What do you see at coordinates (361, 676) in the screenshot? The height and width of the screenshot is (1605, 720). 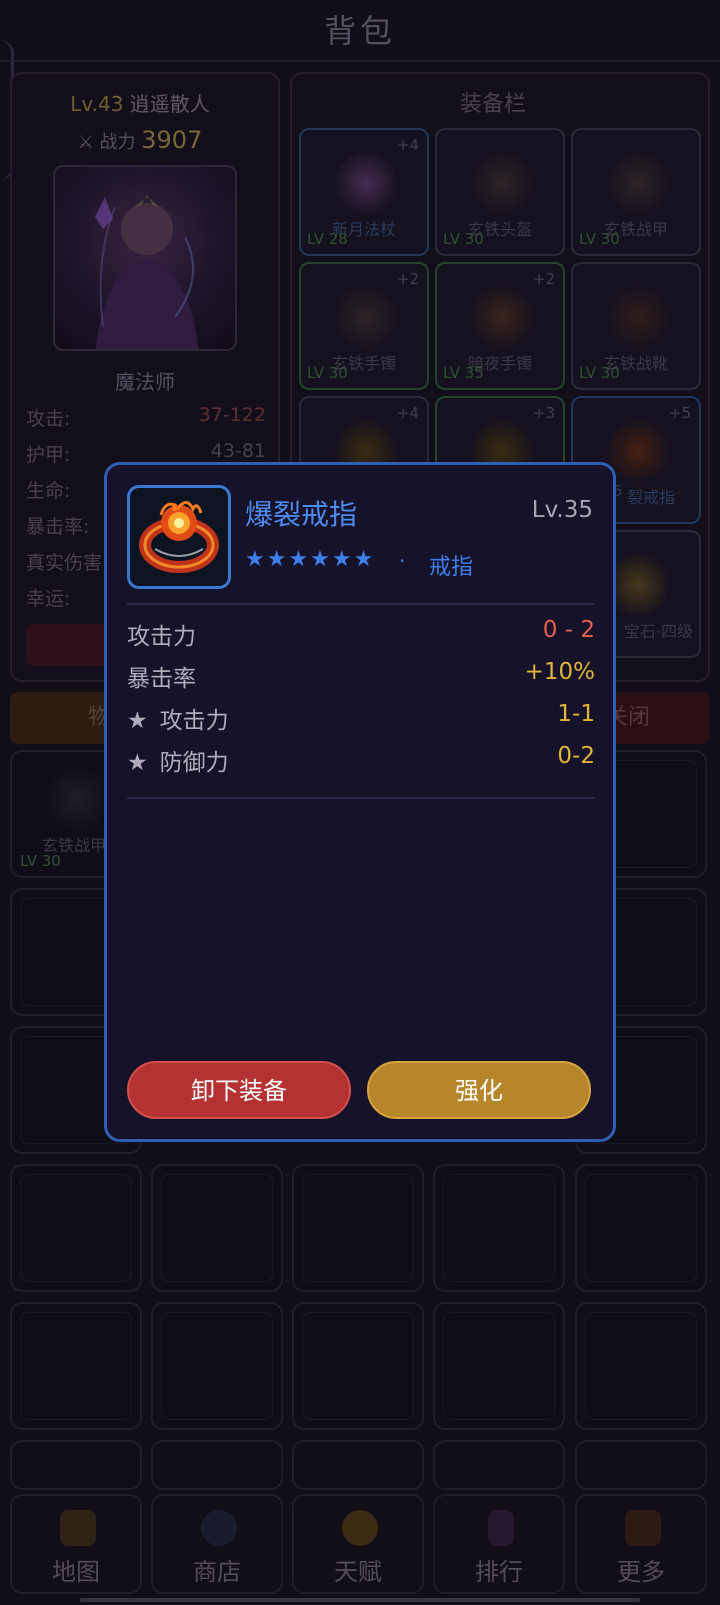 I see `attr-row: 暴击率 +10%` at bounding box center [361, 676].